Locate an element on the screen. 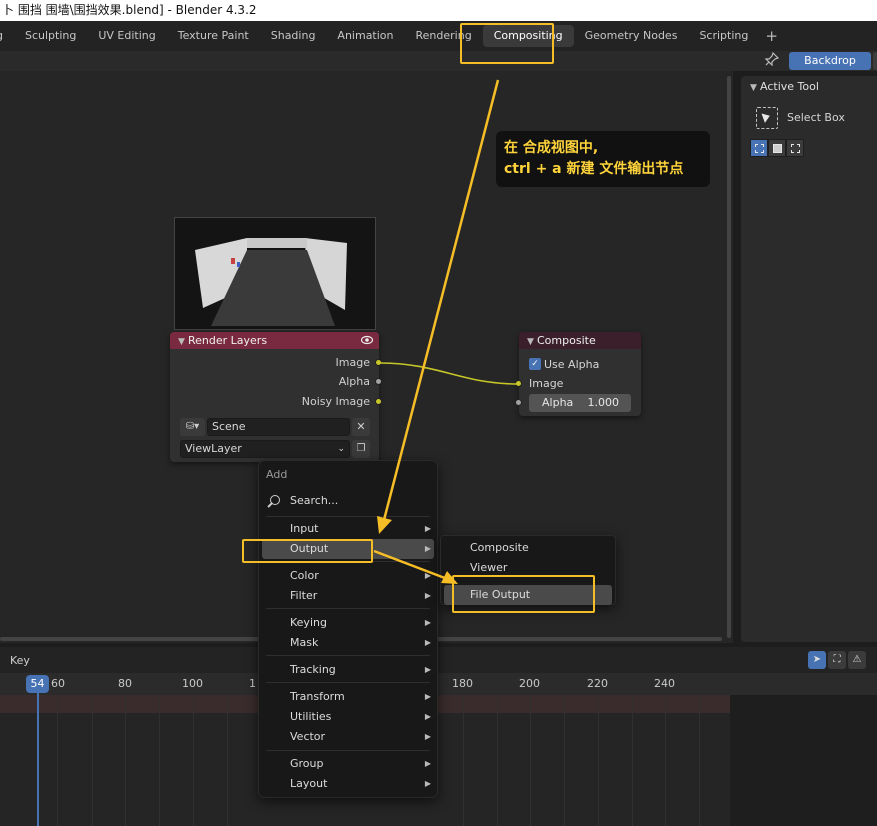  output-noisy-image-label: Noisy Image is located at coordinates (335, 401).